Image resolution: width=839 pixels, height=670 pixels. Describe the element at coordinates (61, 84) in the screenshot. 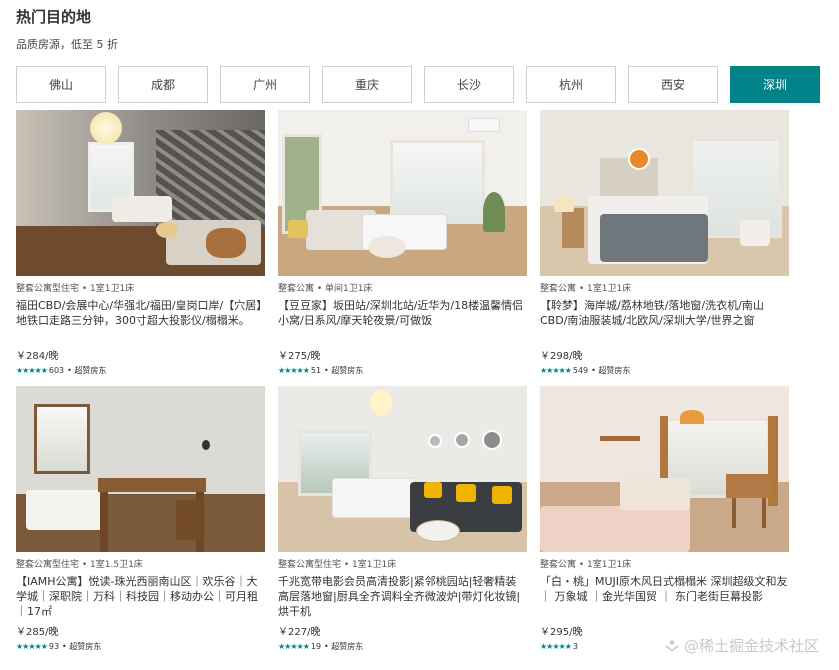

I see `tab-foshan: 佛山` at that location.